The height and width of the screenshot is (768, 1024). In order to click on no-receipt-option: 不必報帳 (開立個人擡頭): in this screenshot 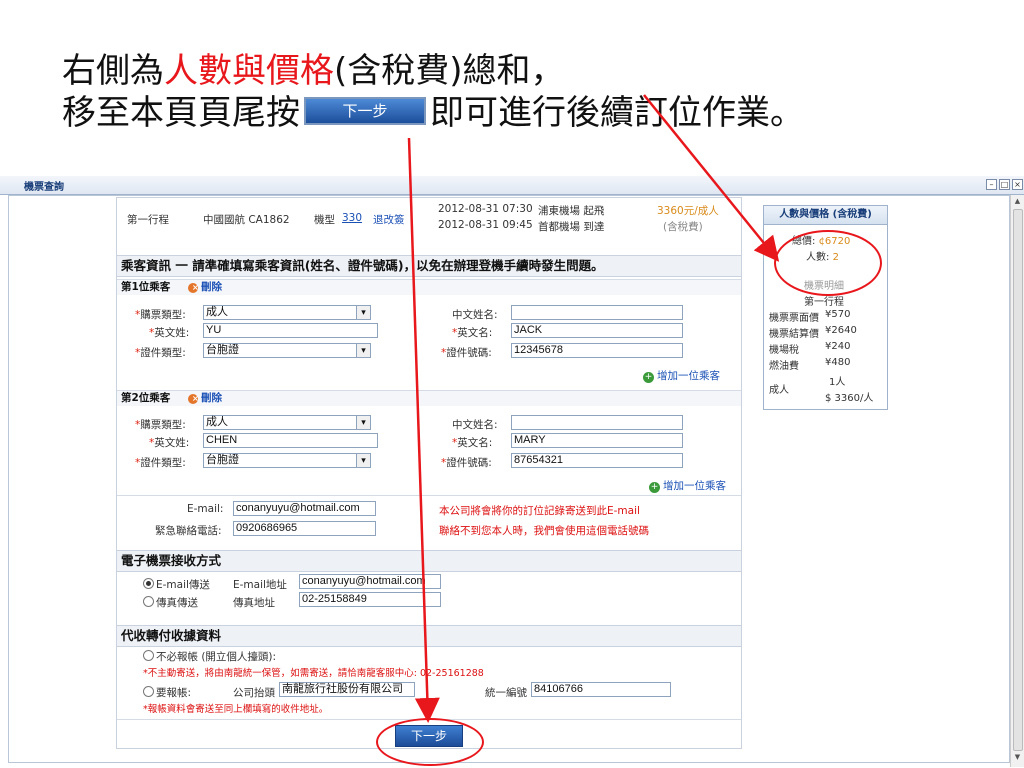, I will do `click(209, 656)`.